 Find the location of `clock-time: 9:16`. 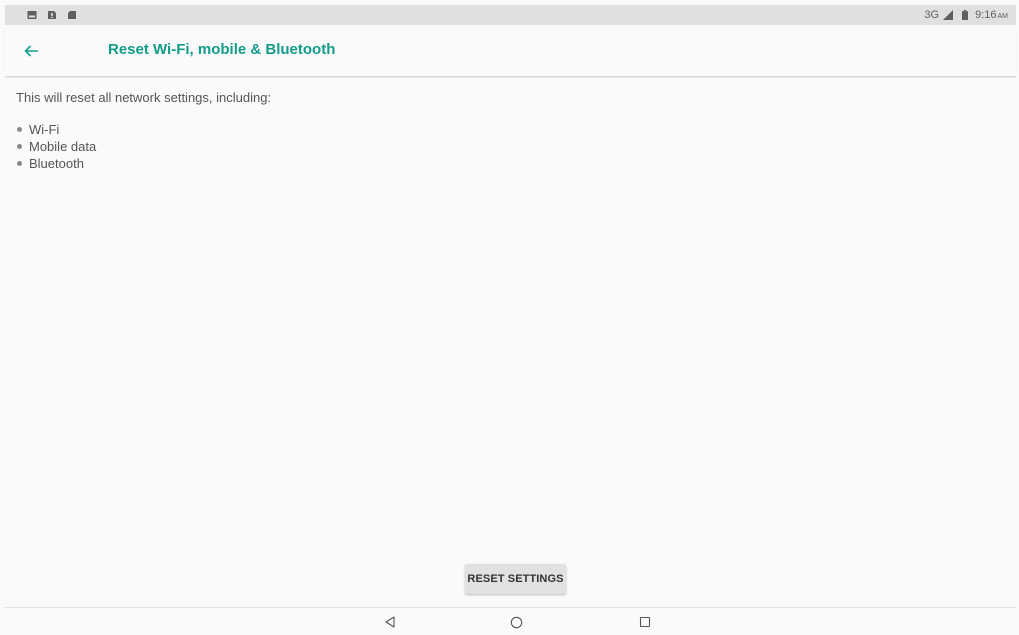

clock-time: 9:16 is located at coordinates (986, 15).